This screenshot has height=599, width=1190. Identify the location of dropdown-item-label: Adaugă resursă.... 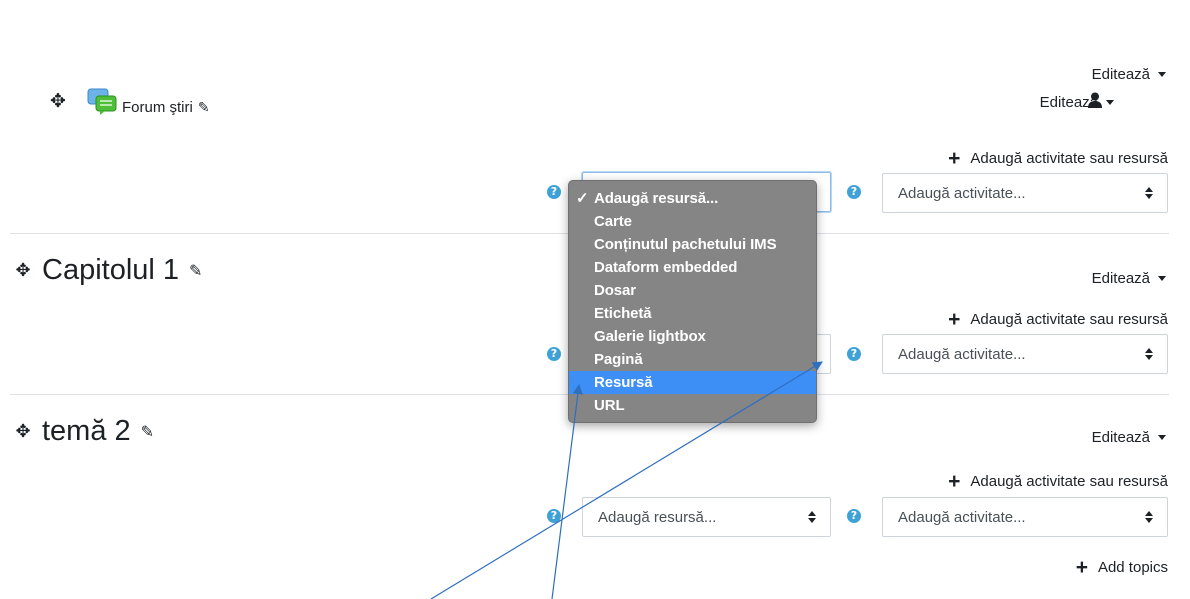
(656, 198).